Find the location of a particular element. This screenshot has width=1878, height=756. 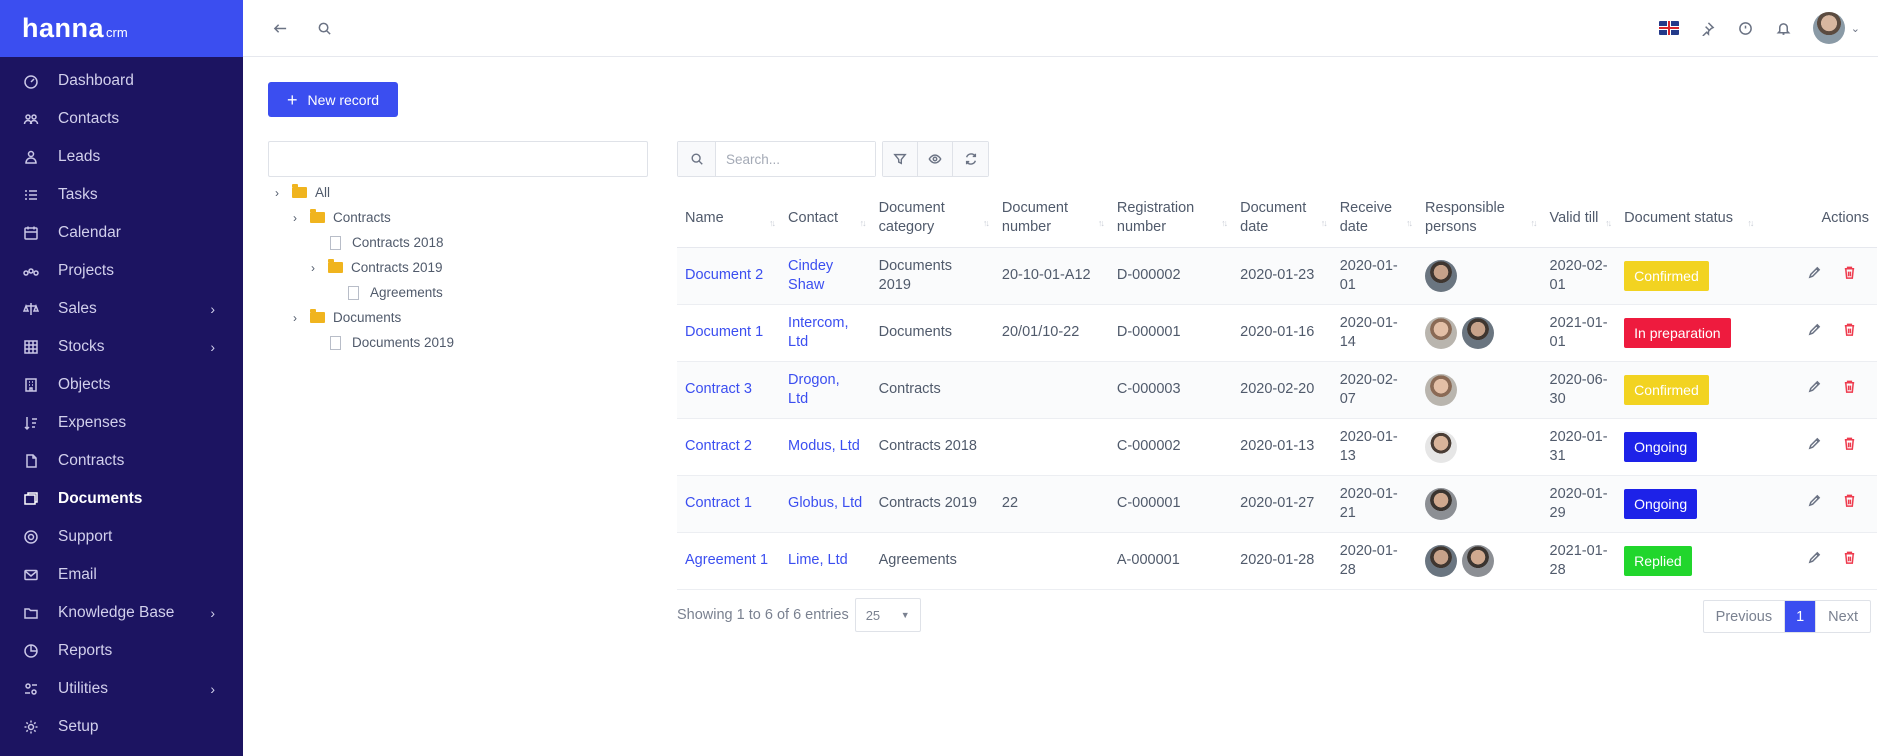

column-header-document-category: Document category ↑↓ is located at coordinates (932, 219).